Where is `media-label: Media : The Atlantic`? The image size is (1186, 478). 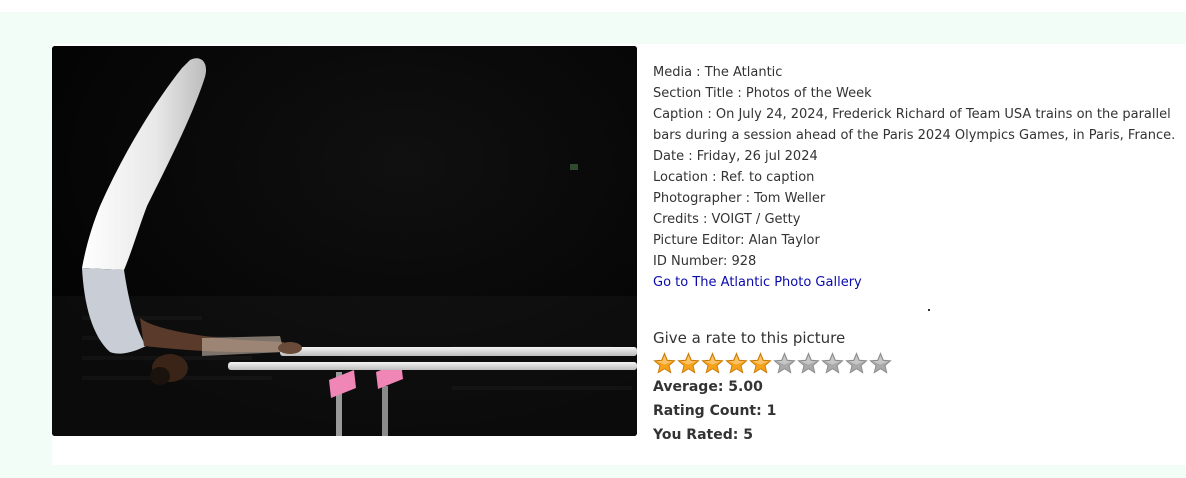 media-label: Media : The Atlantic is located at coordinates (718, 72).